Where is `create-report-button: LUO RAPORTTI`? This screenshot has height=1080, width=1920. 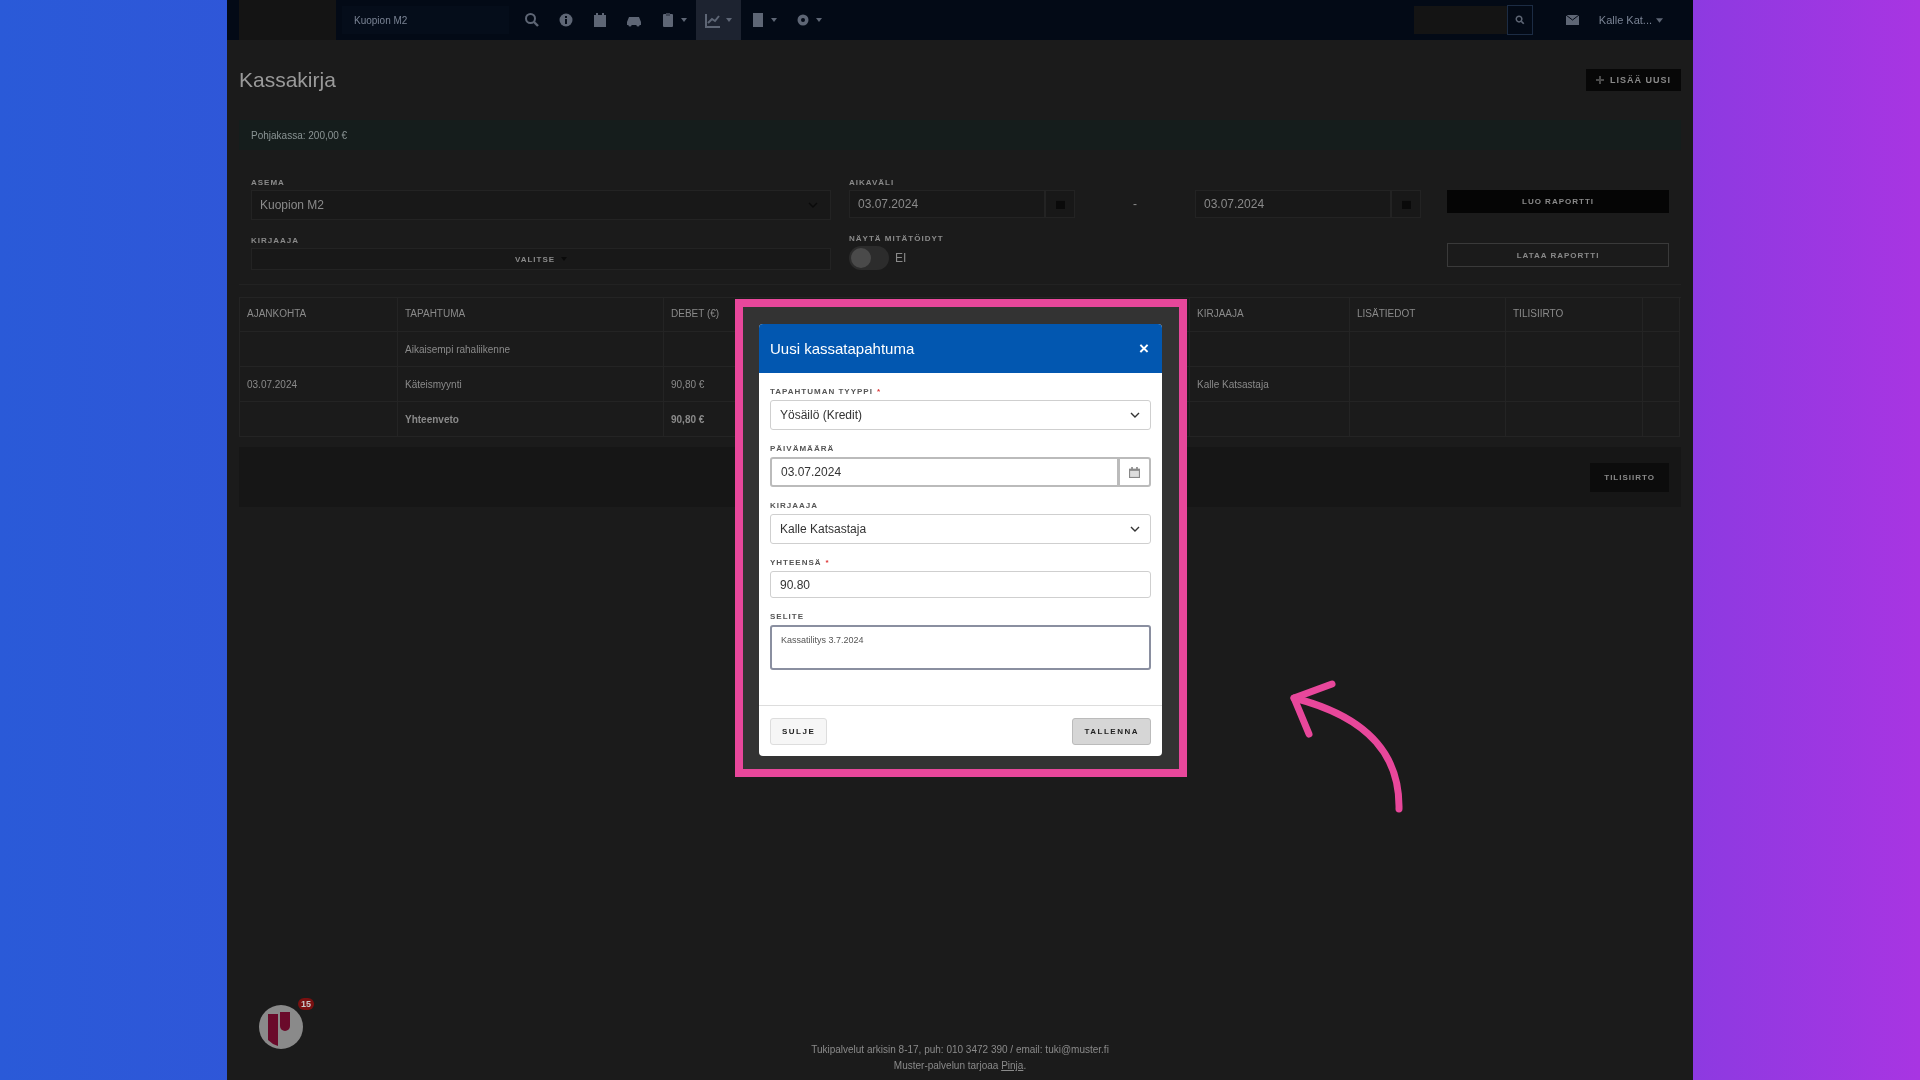 create-report-button: LUO RAPORTTI is located at coordinates (1558, 201).